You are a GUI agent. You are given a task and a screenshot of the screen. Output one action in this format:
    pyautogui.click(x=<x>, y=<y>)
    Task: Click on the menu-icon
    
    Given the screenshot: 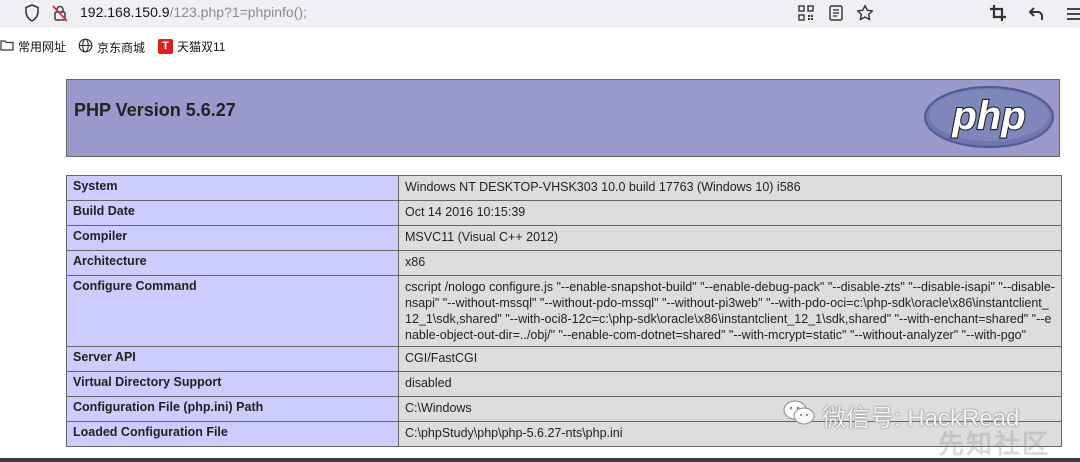 What is the action you would take?
    pyautogui.click(x=1072, y=13)
    